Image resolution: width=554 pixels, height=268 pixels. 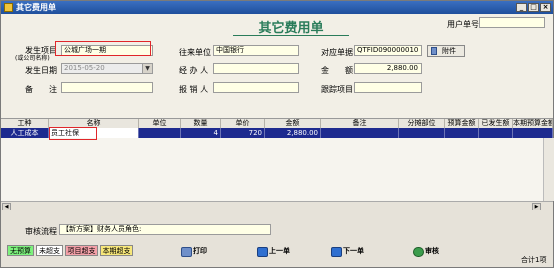 What do you see at coordinates (422, 123) in the screenshot?
I see `col-header: 分摊部位` at bounding box center [422, 123].